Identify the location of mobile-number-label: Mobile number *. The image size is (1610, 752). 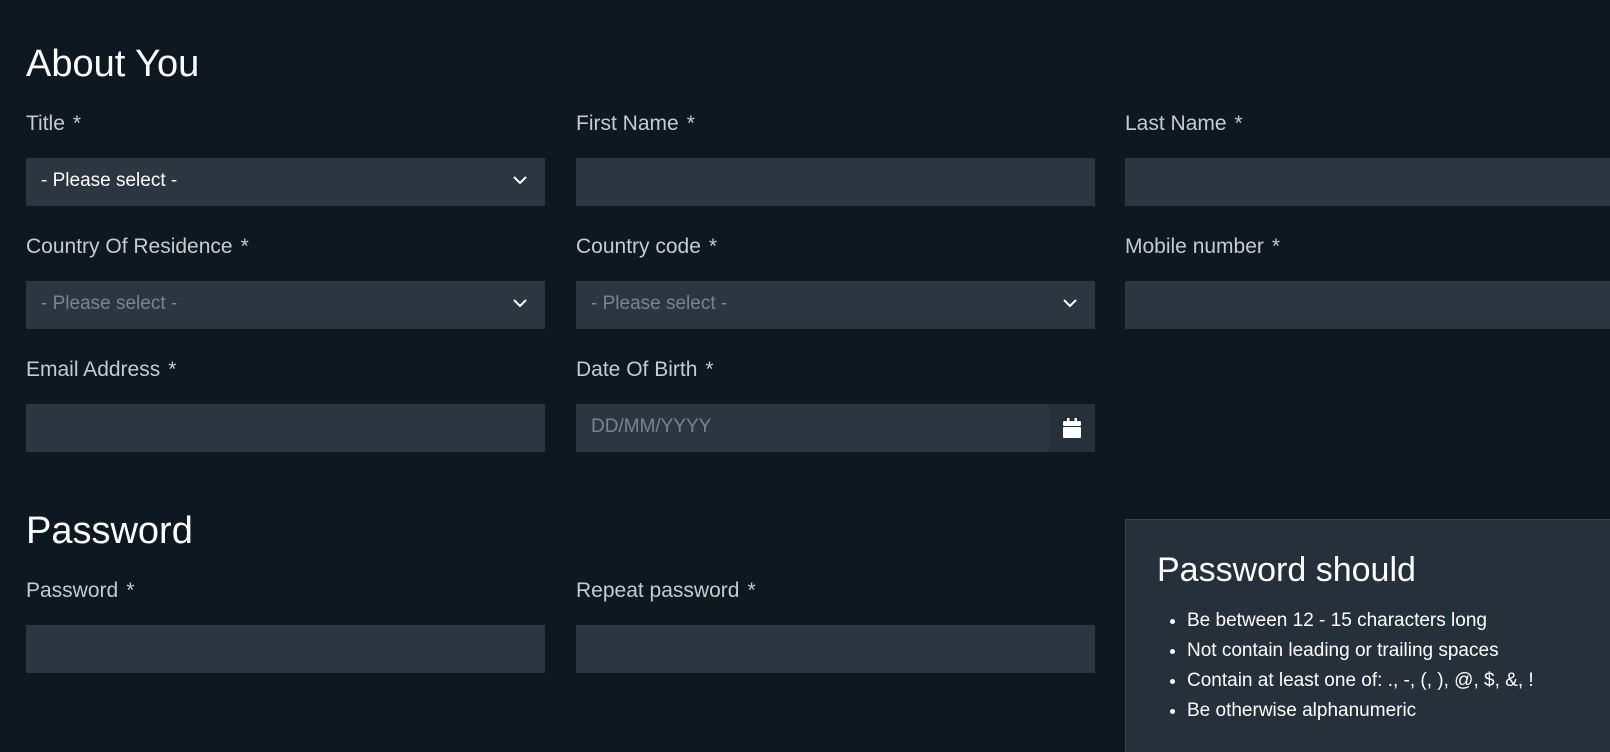
(1203, 246).